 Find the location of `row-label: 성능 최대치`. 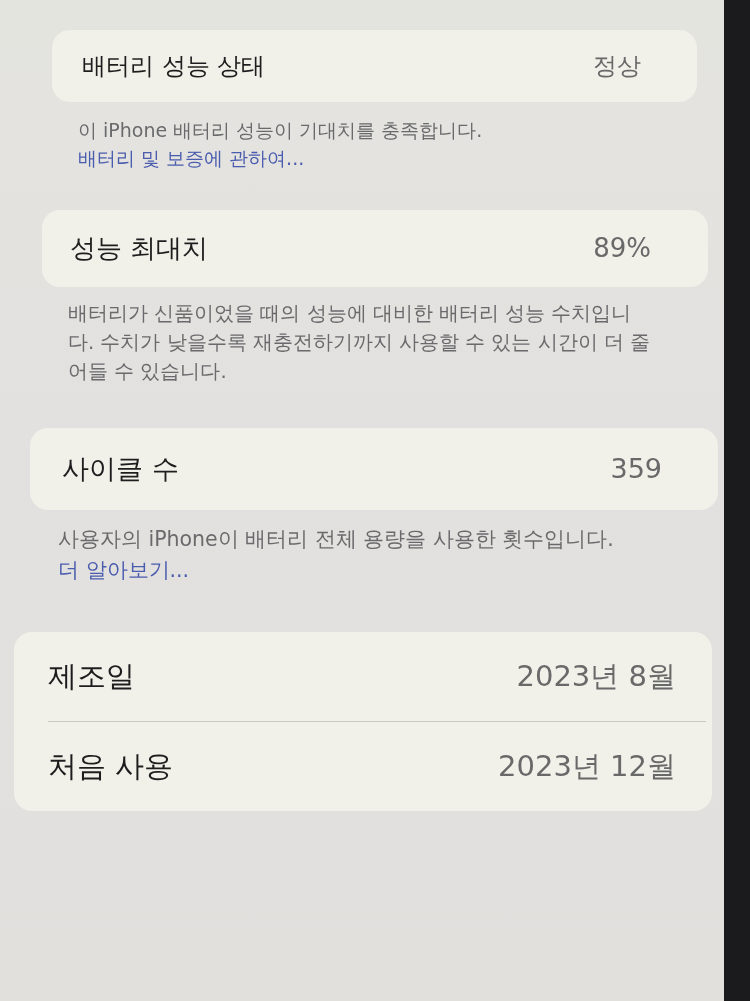

row-label: 성능 최대치 is located at coordinates (139, 248).